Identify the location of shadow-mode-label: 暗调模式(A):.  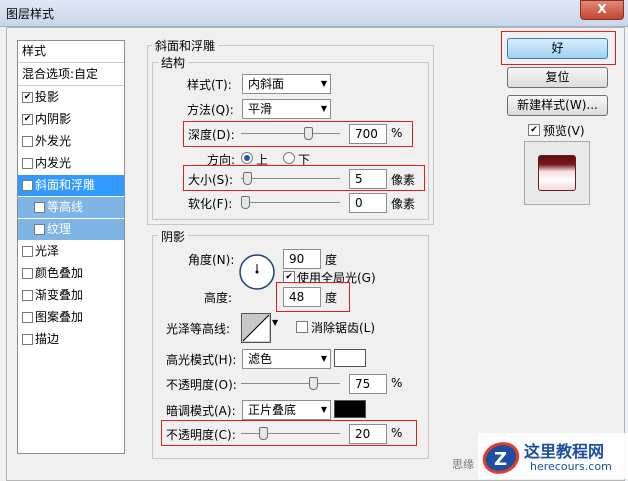
(201, 411).